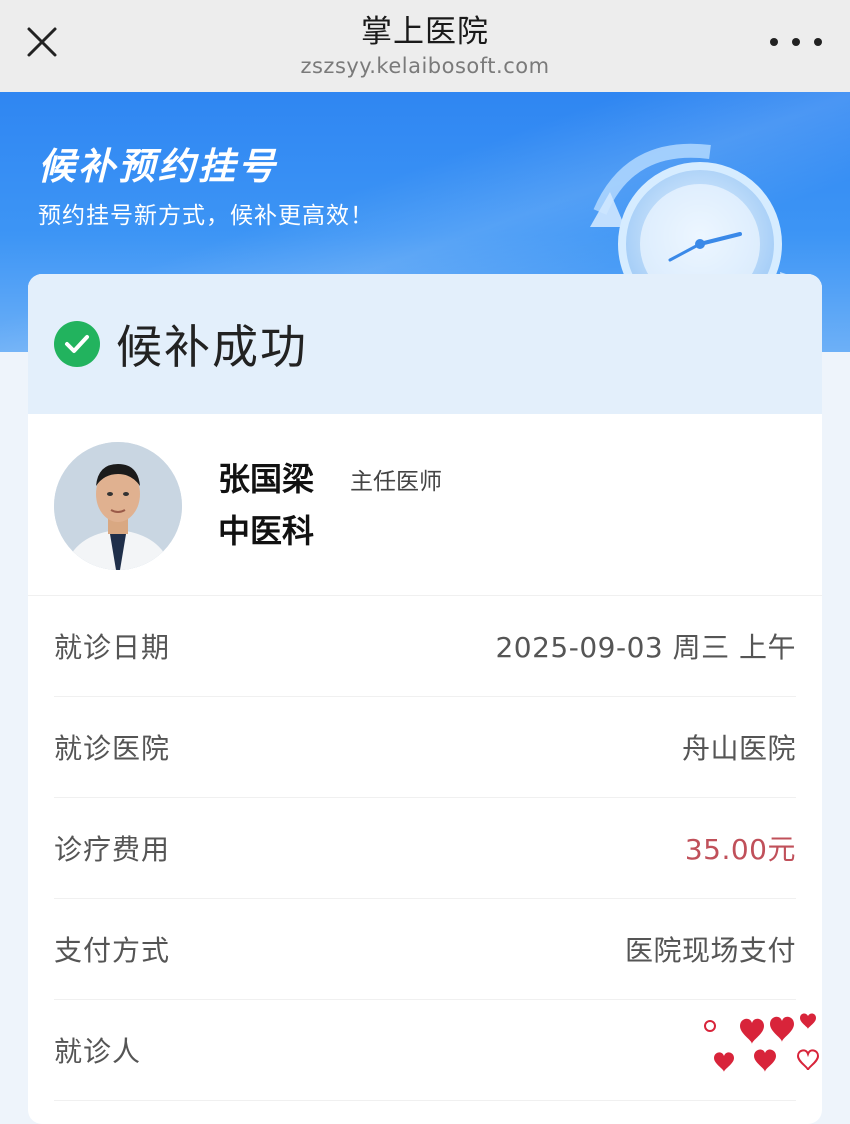  I want to click on doctor-avatar, so click(118, 506).